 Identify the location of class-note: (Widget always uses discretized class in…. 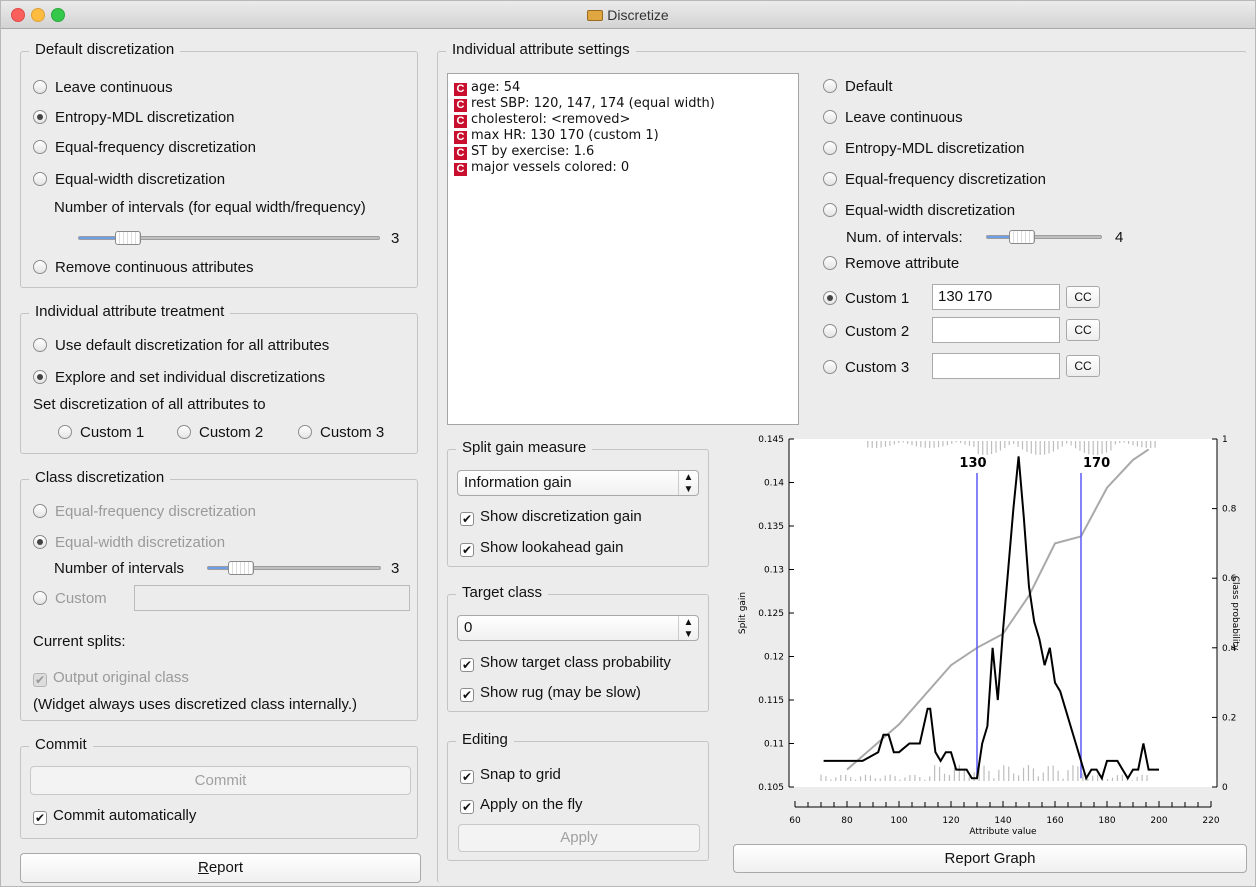
(195, 704).